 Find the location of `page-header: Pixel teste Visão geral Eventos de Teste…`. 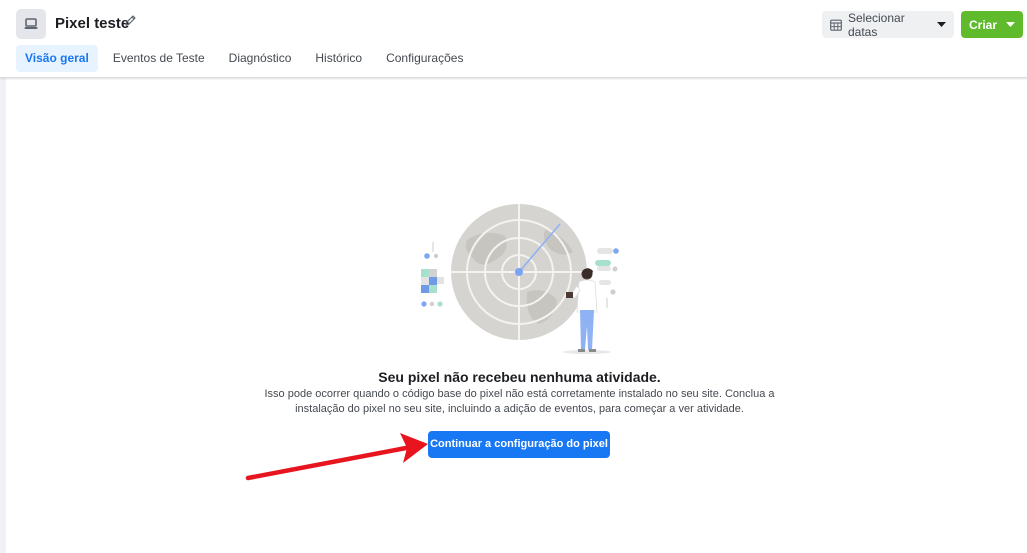

page-header: Pixel teste Visão geral Eventos de Teste… is located at coordinates (513, 39).